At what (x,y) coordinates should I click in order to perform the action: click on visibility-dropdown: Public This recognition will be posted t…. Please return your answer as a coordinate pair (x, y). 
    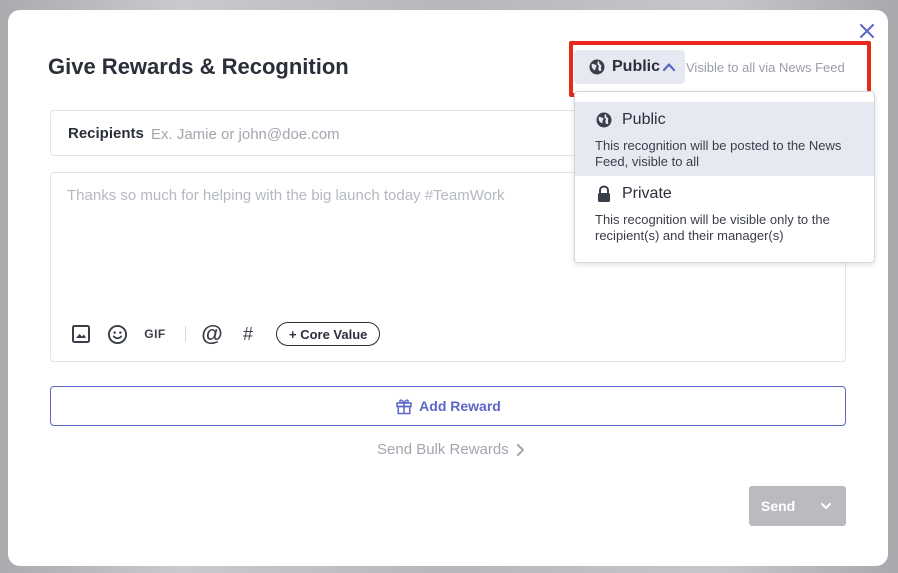
    Looking at the image, I should click on (724, 177).